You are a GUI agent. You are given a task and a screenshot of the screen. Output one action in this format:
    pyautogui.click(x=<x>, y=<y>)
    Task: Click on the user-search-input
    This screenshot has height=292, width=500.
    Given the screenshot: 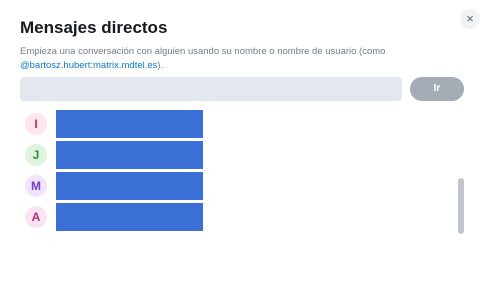 What is the action you would take?
    pyautogui.click(x=211, y=89)
    